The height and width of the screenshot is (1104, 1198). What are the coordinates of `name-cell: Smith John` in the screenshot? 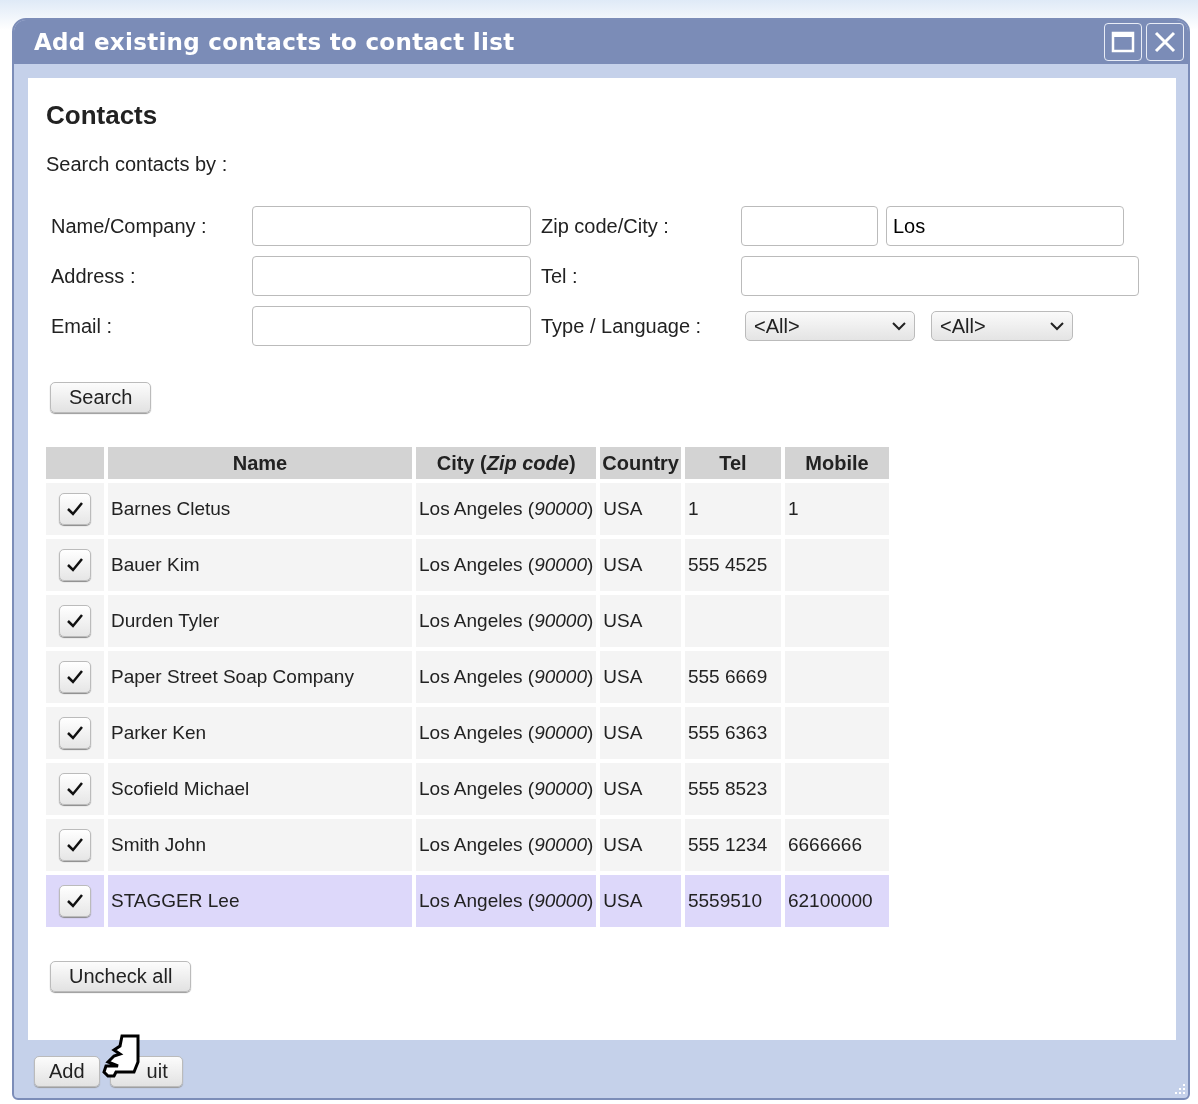 It's located at (260, 845).